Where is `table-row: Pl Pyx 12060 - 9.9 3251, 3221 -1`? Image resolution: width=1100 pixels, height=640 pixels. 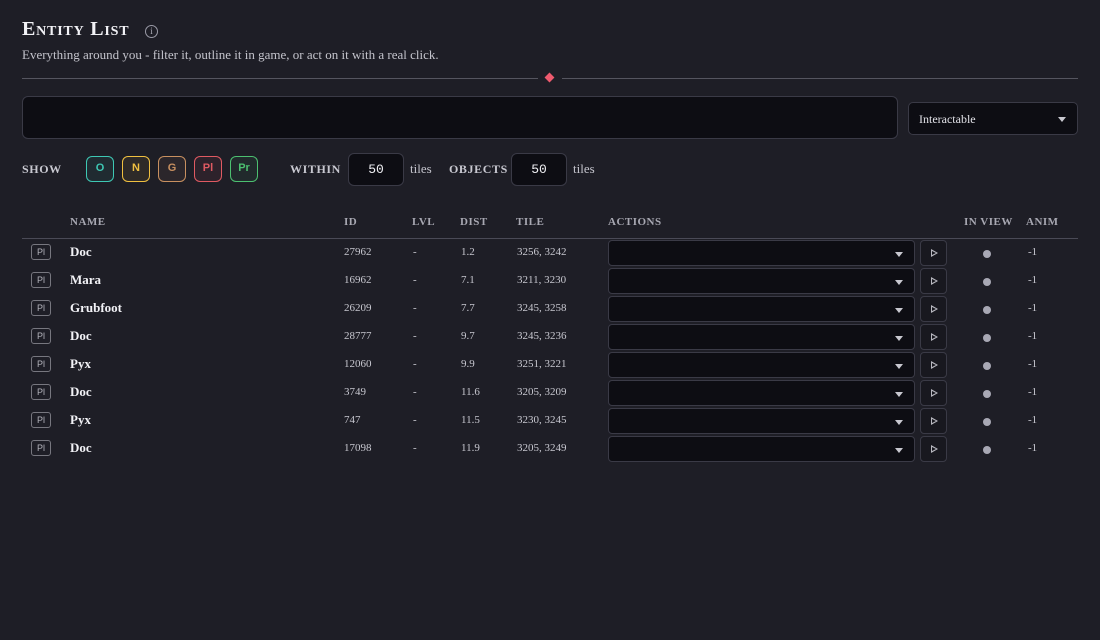 table-row: Pl Pyx 12060 - 9.9 3251, 3221 -1 is located at coordinates (550, 365).